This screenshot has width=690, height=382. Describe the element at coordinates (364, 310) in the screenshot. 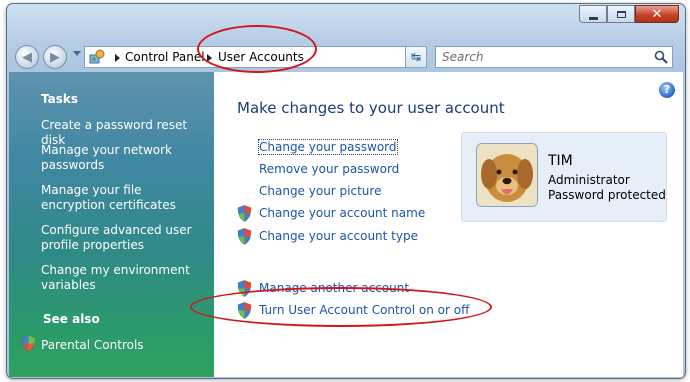

I see `turn-uac-on-off-link: Turn User Account Control on or off` at that location.